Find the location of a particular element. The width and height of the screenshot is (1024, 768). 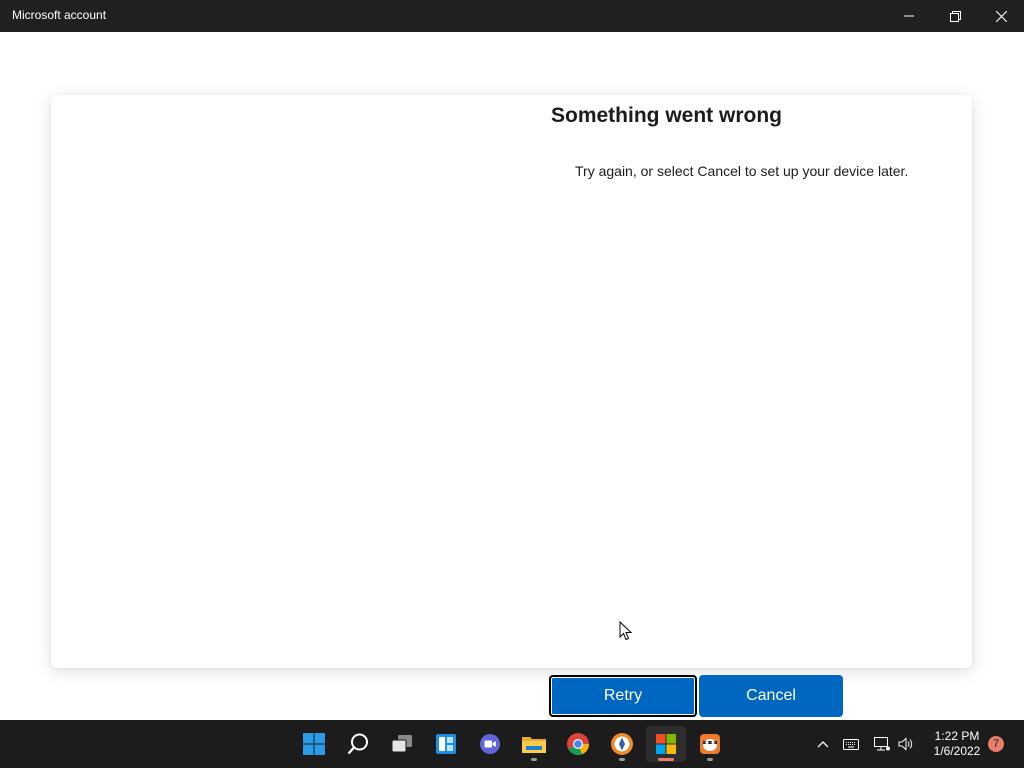

keyboard-icon is located at coordinates (851, 744).